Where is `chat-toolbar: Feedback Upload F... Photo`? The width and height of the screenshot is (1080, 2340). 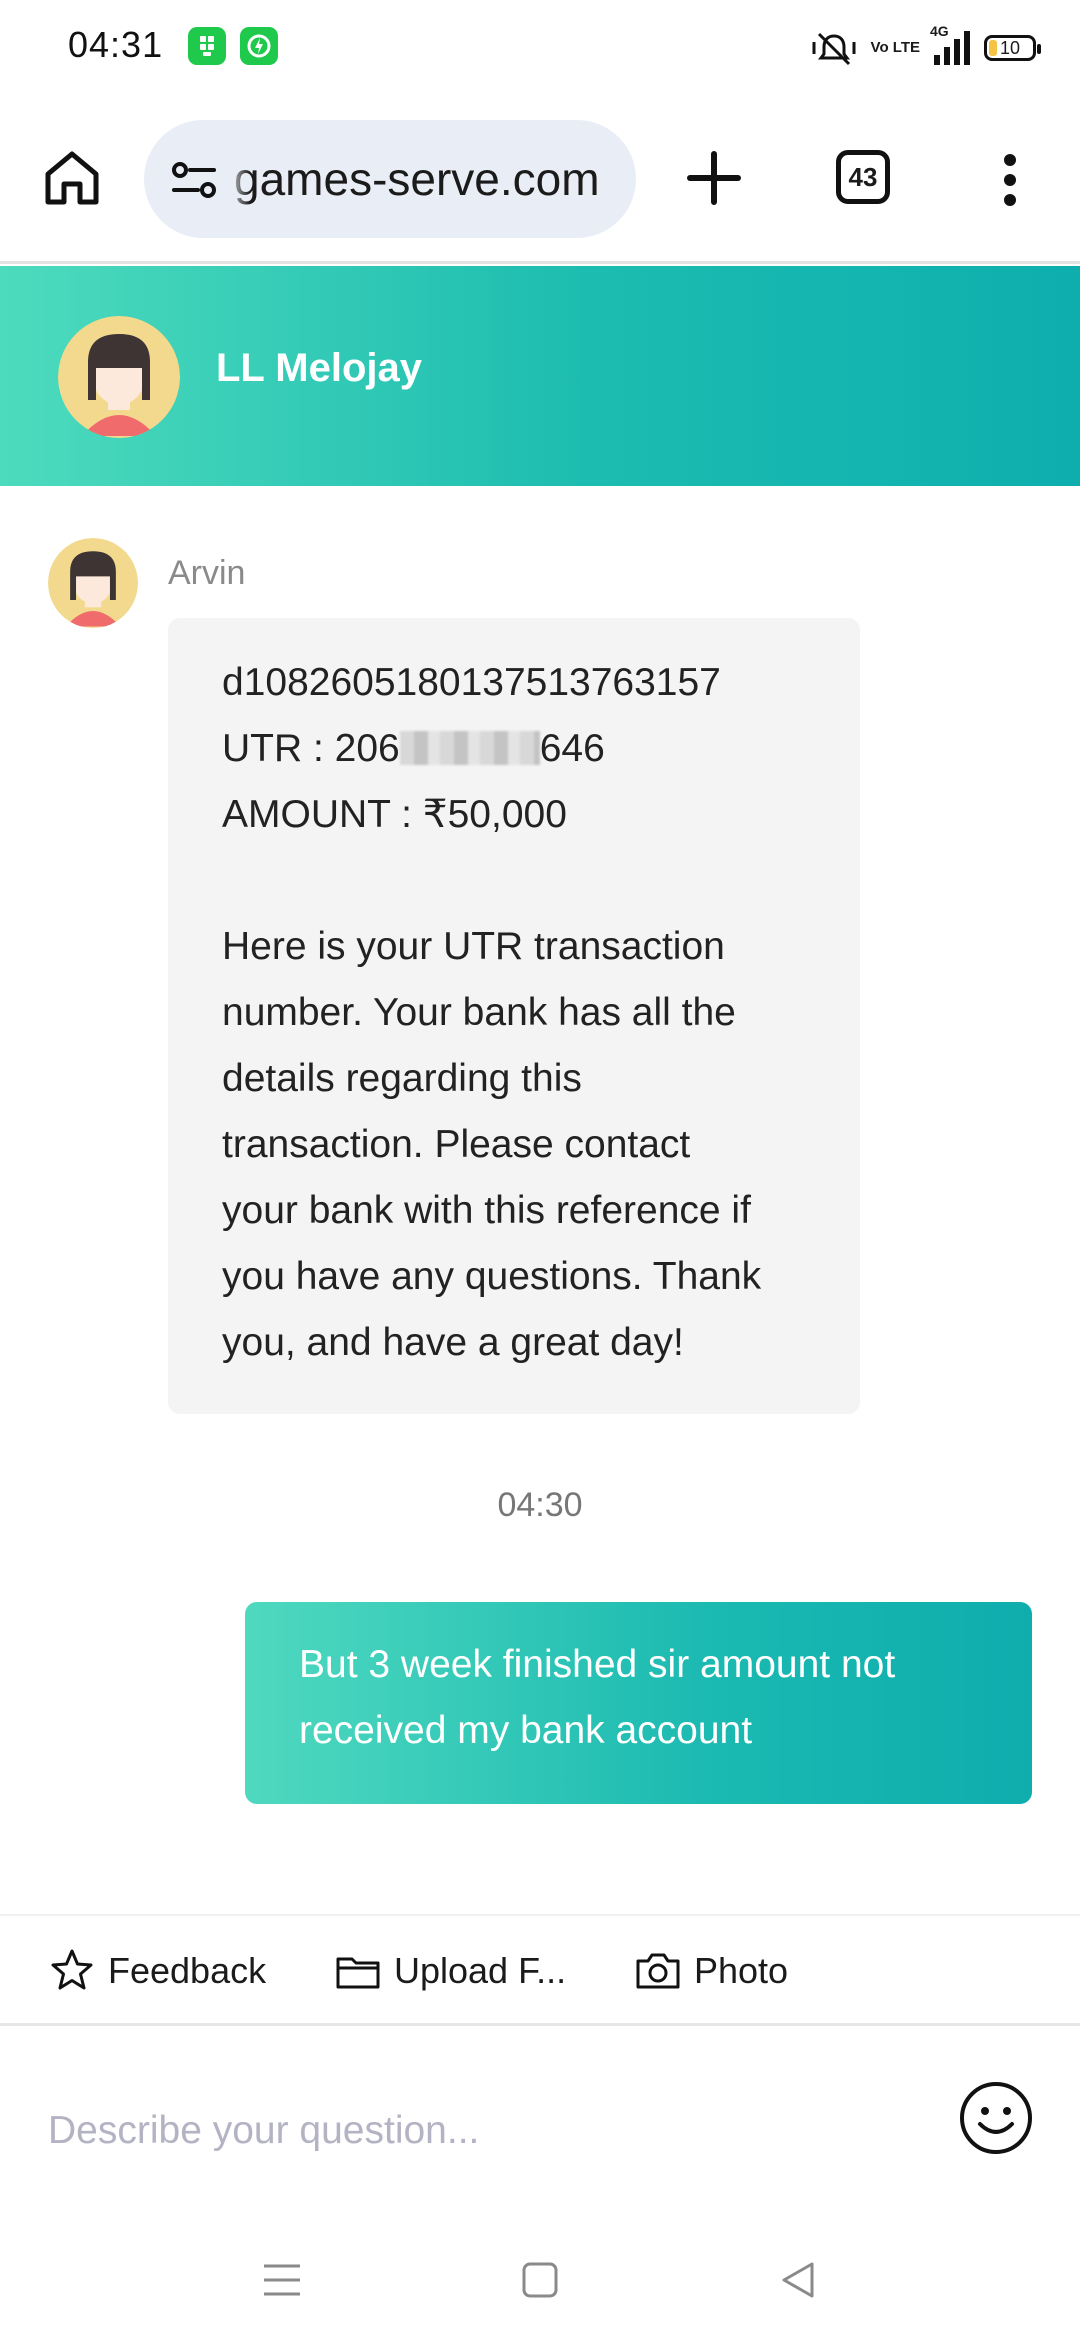 chat-toolbar: Feedback Upload F... Photo is located at coordinates (540, 1970).